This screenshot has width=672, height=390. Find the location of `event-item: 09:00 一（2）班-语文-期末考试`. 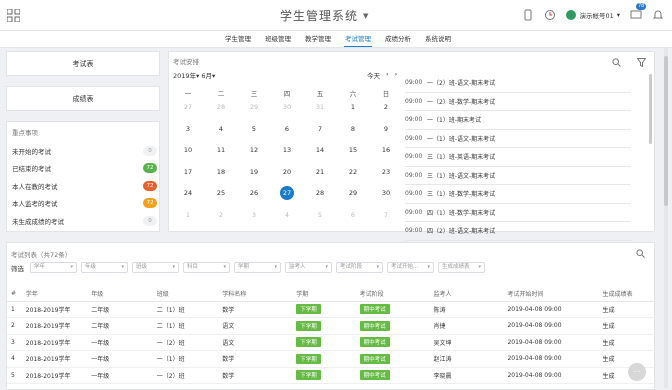

event-item: 09:00 一（2）班-语文-期末考试 is located at coordinates (518, 83).